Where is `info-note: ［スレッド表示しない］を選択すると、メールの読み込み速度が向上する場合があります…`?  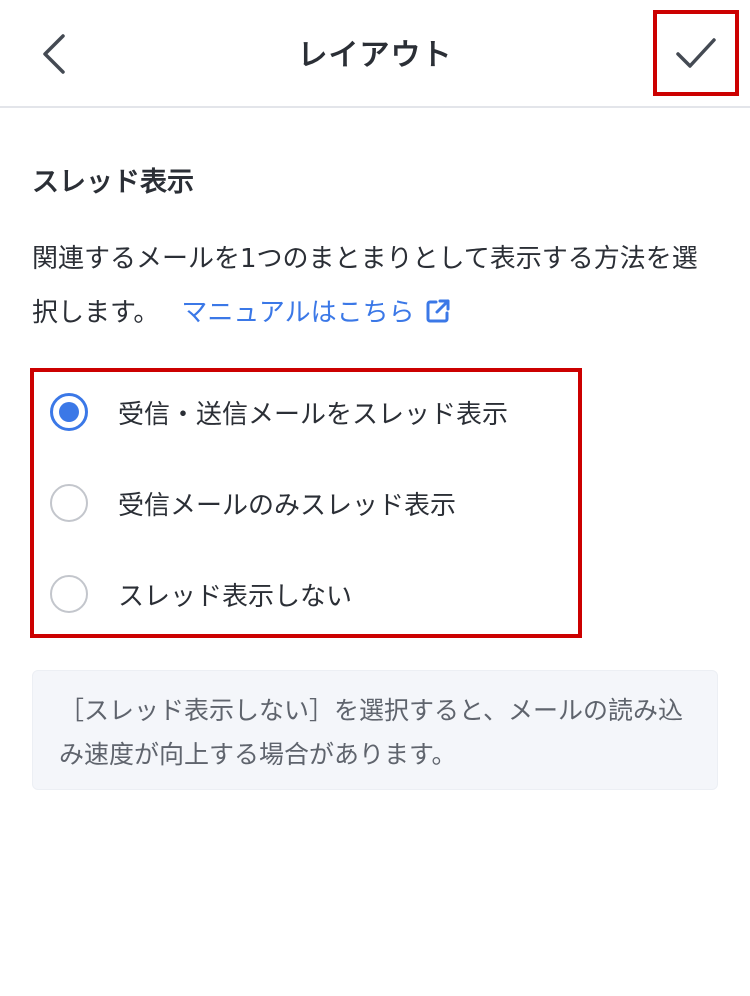
info-note: ［スレッド表示しない］を選択すると、メールの読み込み速度が向上する場合があります… is located at coordinates (375, 730).